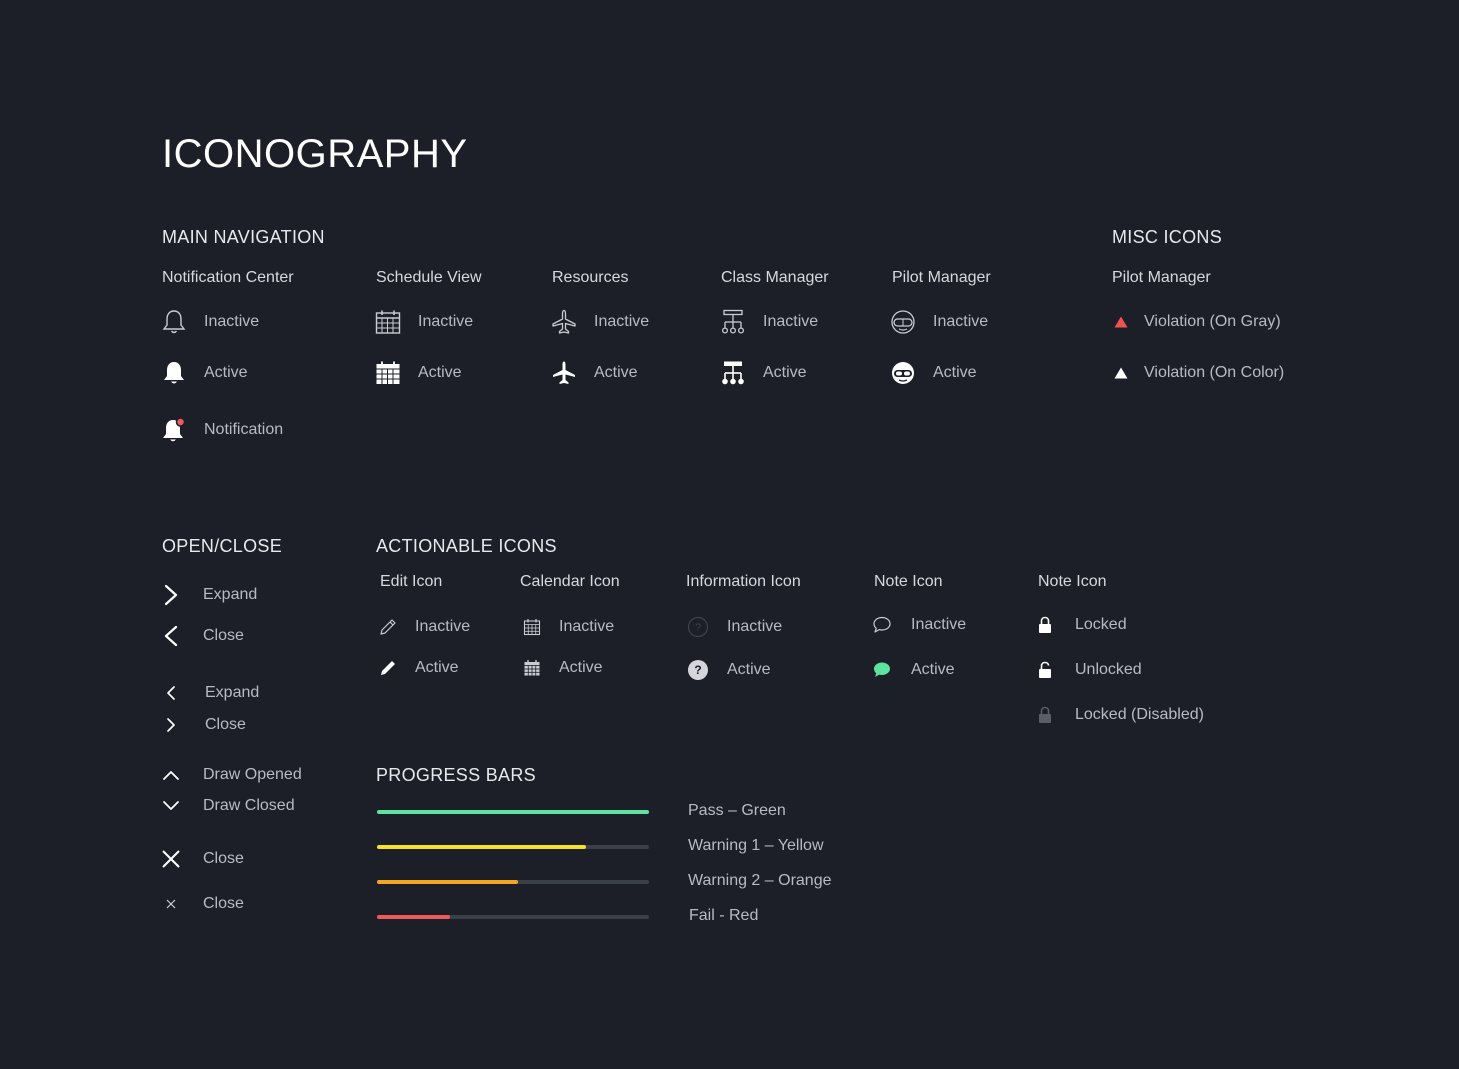  Describe the element at coordinates (243, 237) in the screenshot. I see `main-navigation-heading: MAIN NAVIGATION` at that location.